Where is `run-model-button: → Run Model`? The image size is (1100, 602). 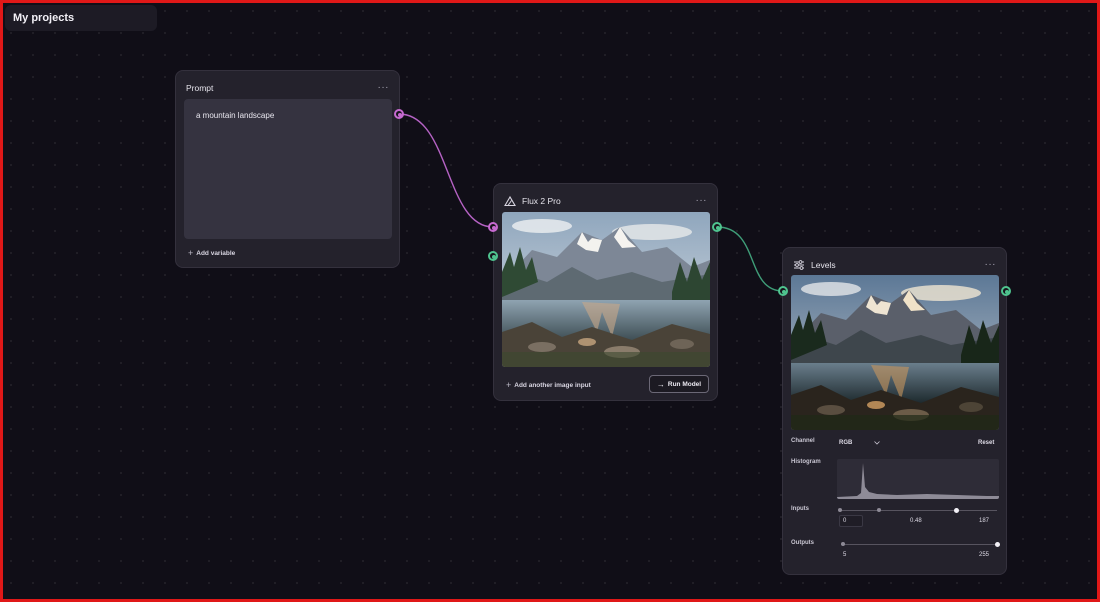
run-model-button: → Run Model is located at coordinates (679, 384).